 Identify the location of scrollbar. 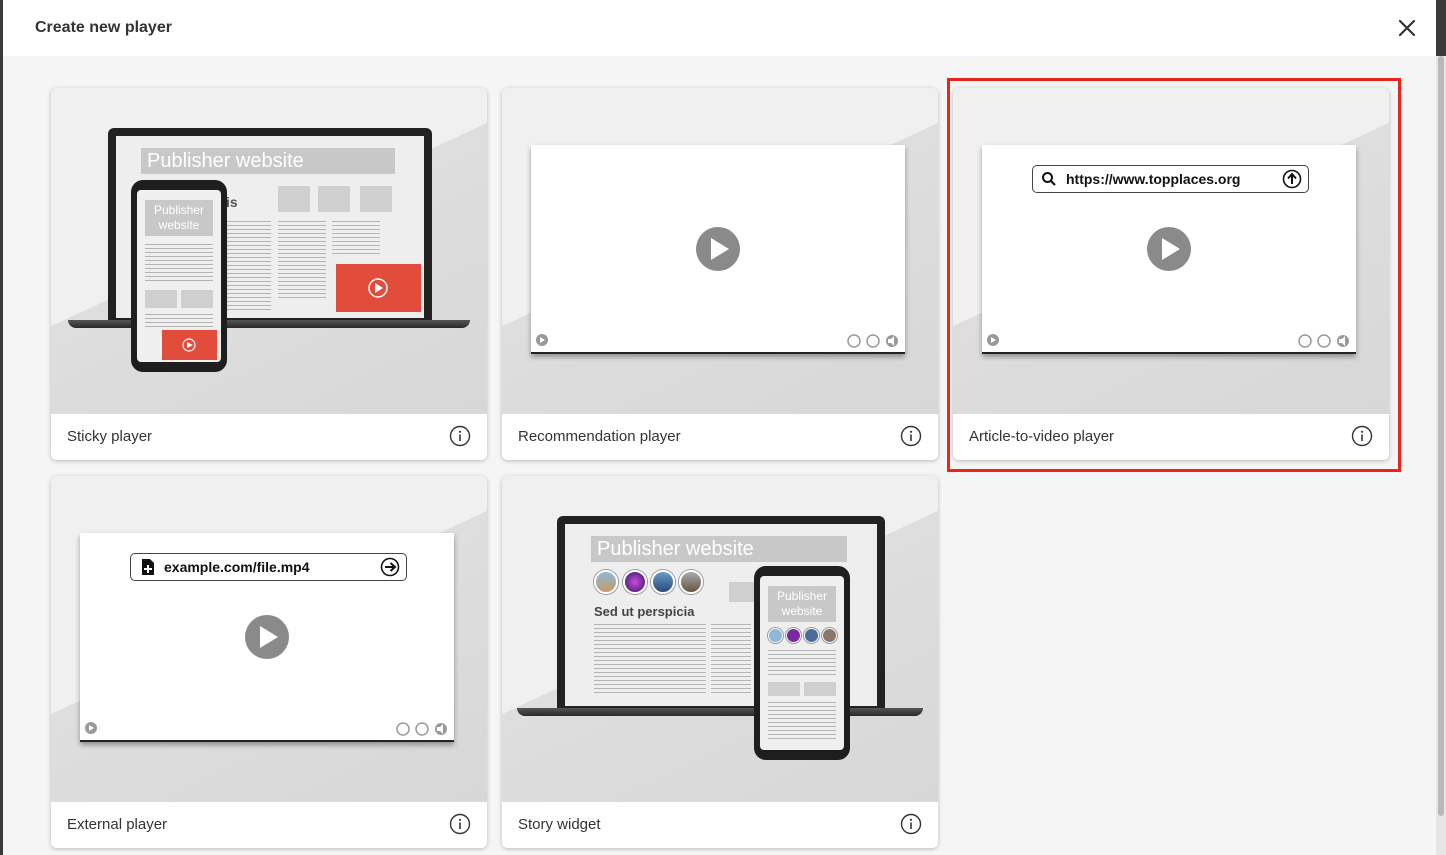
(1441, 455).